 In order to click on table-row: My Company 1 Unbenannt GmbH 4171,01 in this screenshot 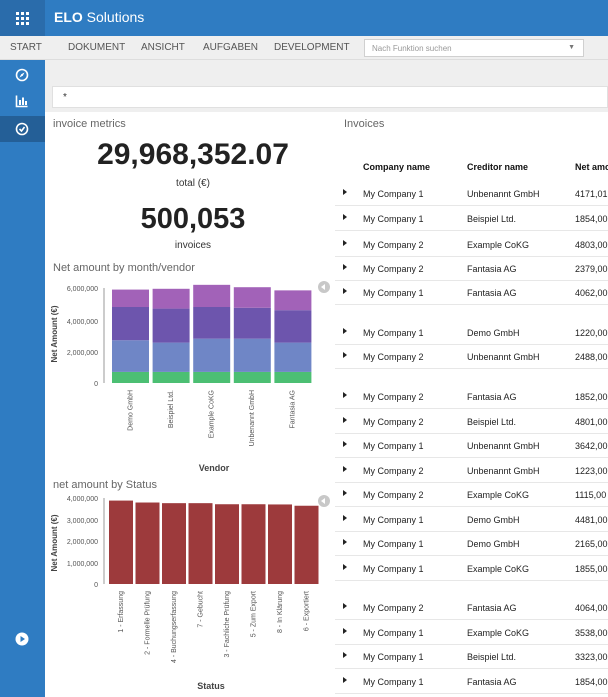, I will do `click(471, 194)`.